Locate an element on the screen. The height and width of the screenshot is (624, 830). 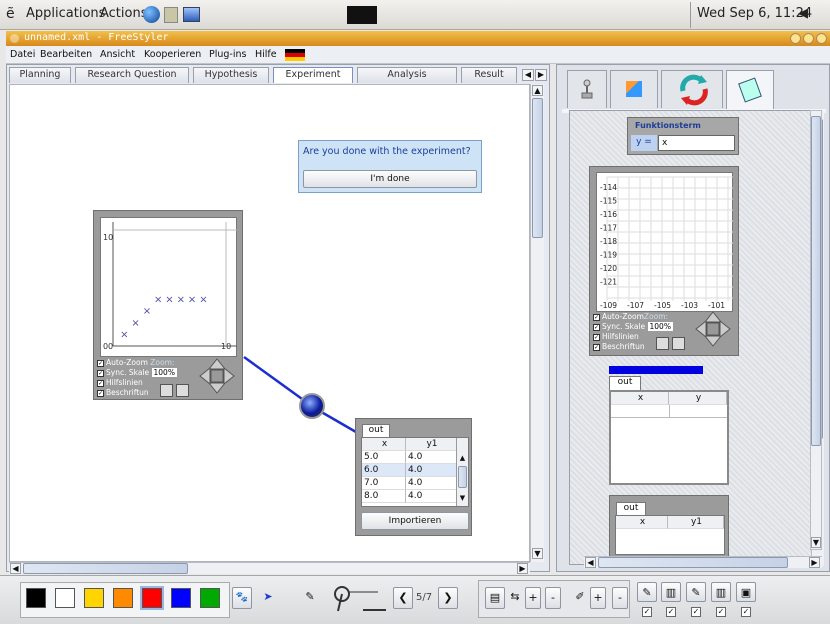
table-scroll-up: ▲ is located at coordinates (462, 458).